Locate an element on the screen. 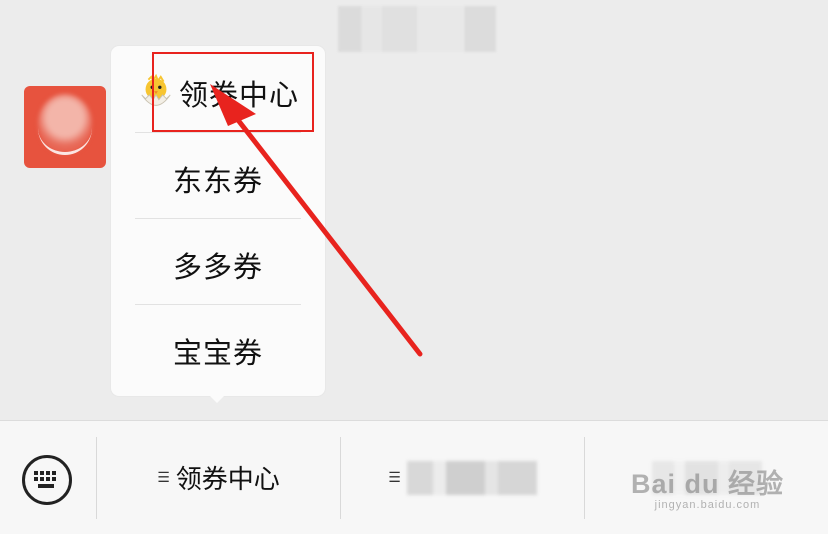 This screenshot has width=828, height=534. tab-coupon-center: ☰ 领券中心 is located at coordinates (218, 477).